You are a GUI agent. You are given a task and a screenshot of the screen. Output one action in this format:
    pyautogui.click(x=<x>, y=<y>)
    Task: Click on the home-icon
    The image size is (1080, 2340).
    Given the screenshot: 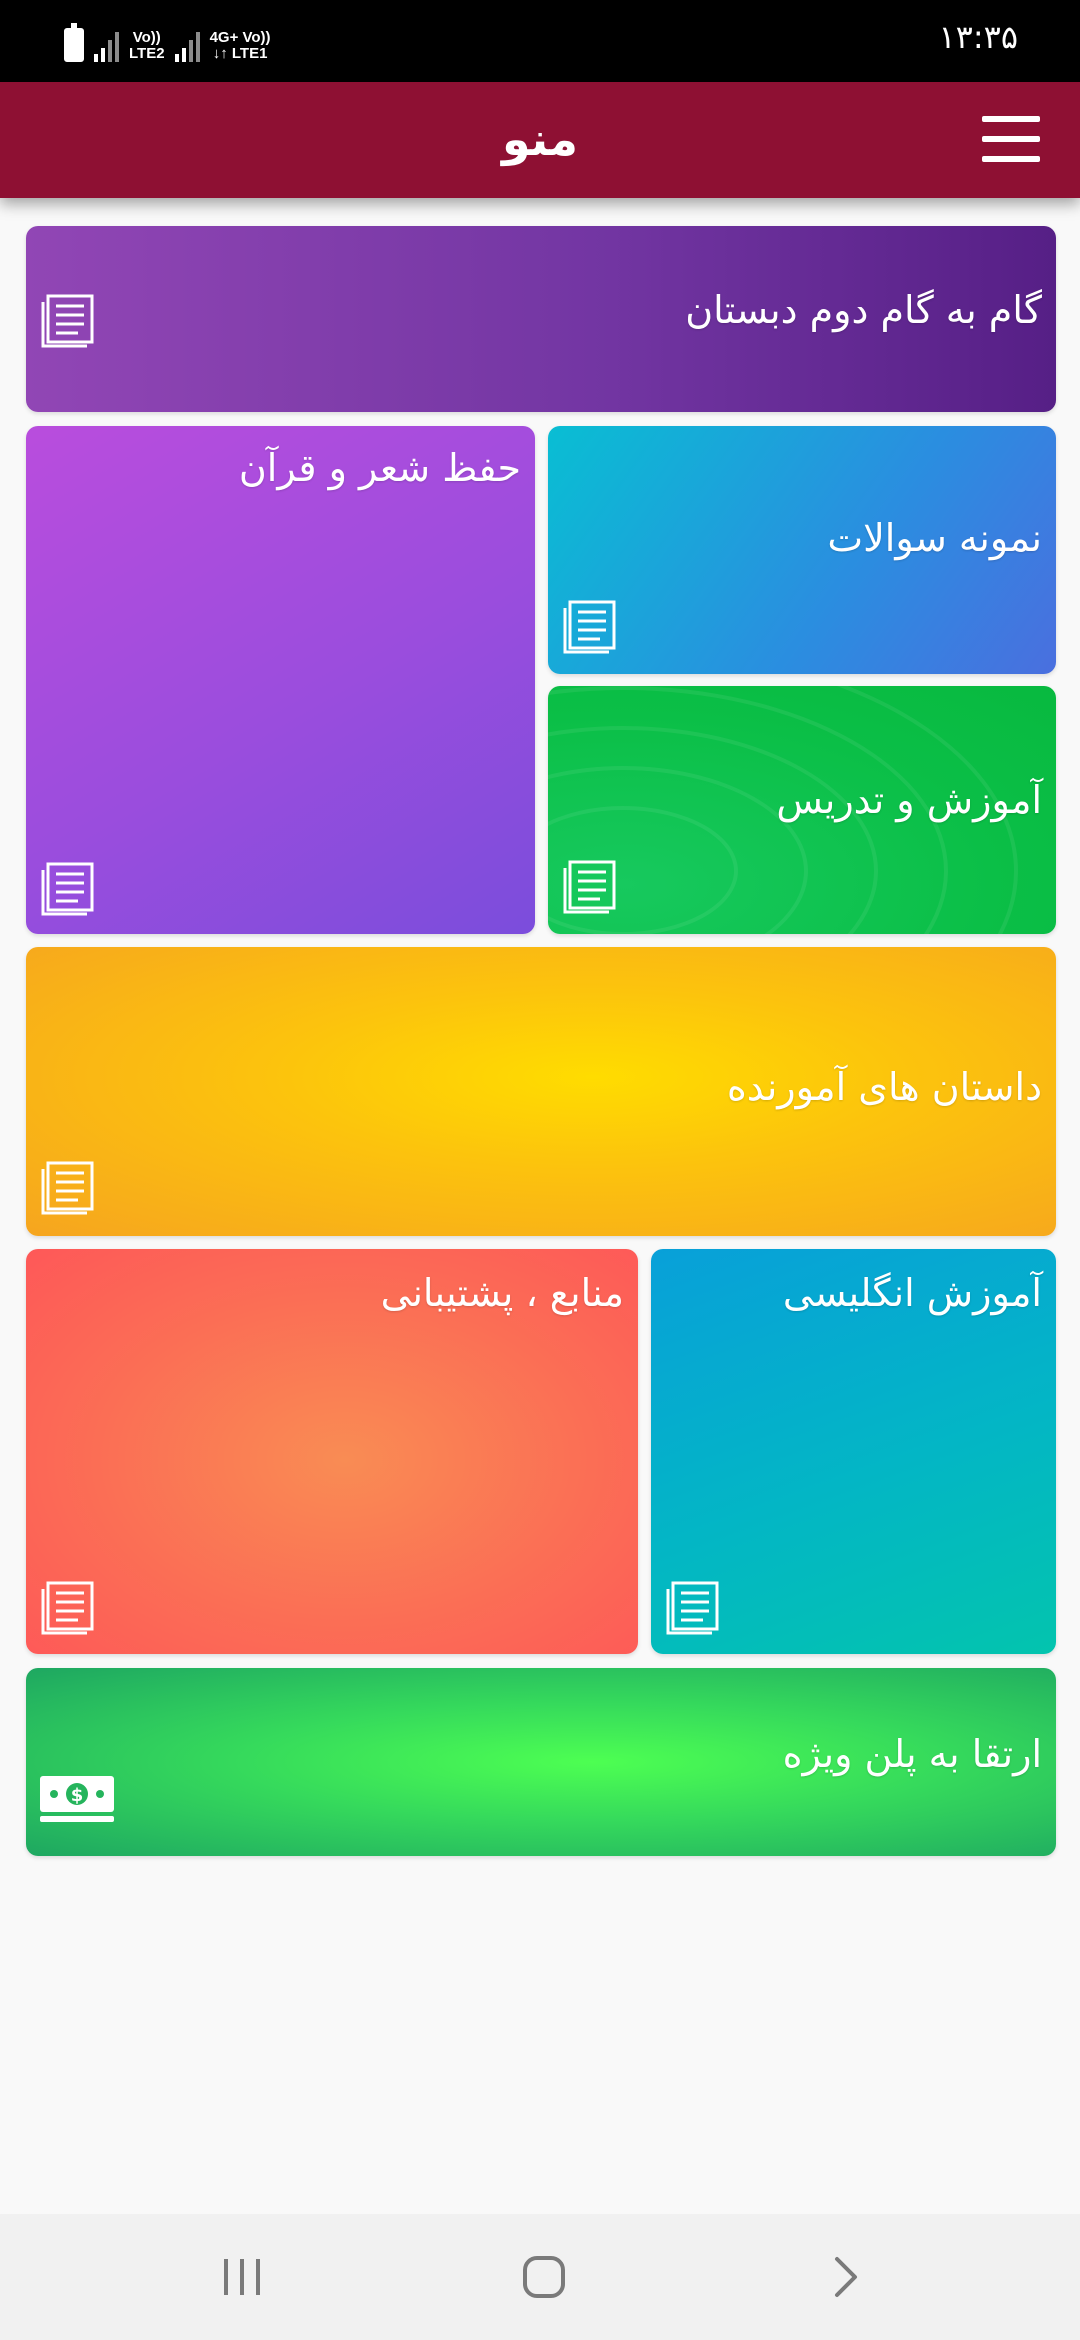 What is the action you would take?
    pyautogui.click(x=544, y=2277)
    